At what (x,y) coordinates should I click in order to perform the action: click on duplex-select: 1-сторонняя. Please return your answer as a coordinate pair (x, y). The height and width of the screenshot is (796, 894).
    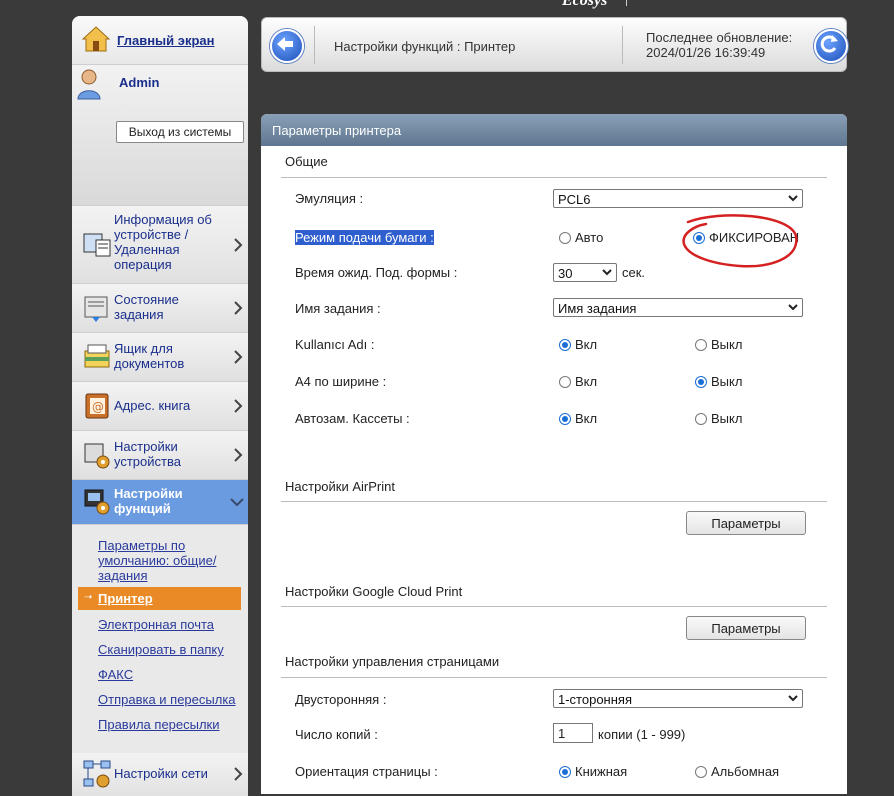
    Looking at the image, I should click on (678, 698).